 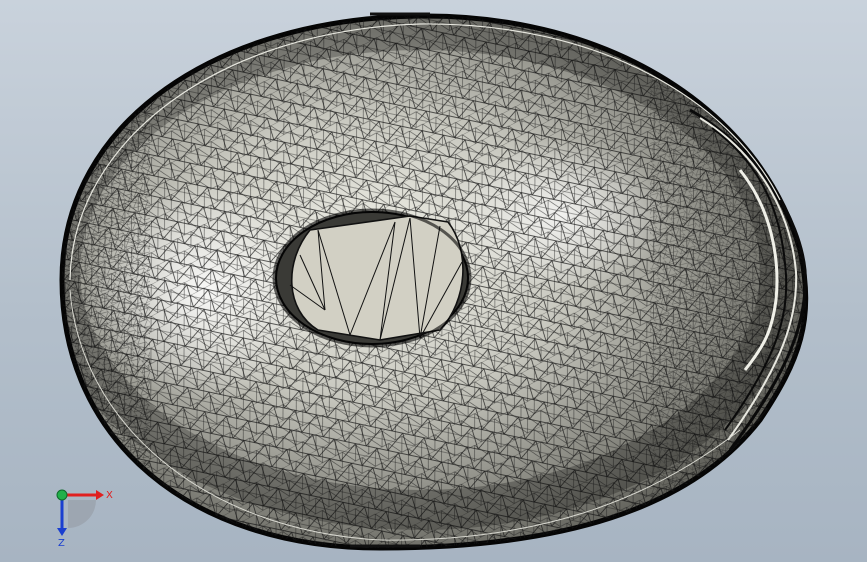 What do you see at coordinates (109, 495) in the screenshot?
I see `x-axis-label: X` at bounding box center [109, 495].